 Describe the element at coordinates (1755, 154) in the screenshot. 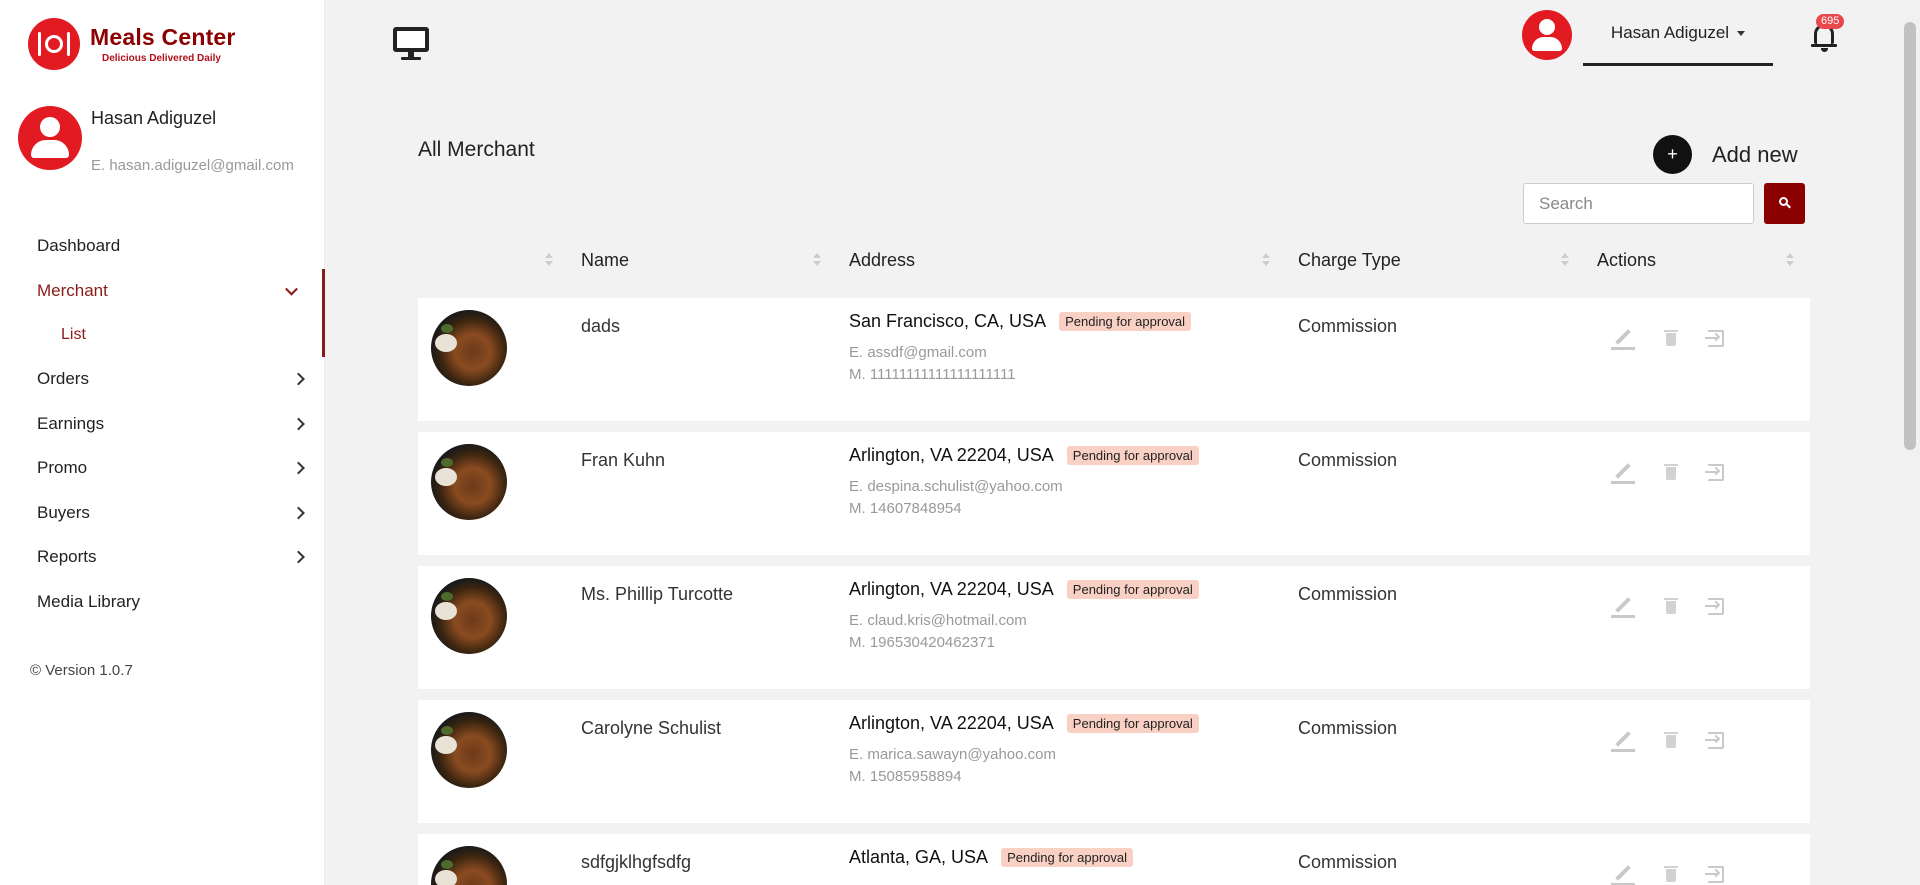

I see `add-new-label: Add new` at that location.